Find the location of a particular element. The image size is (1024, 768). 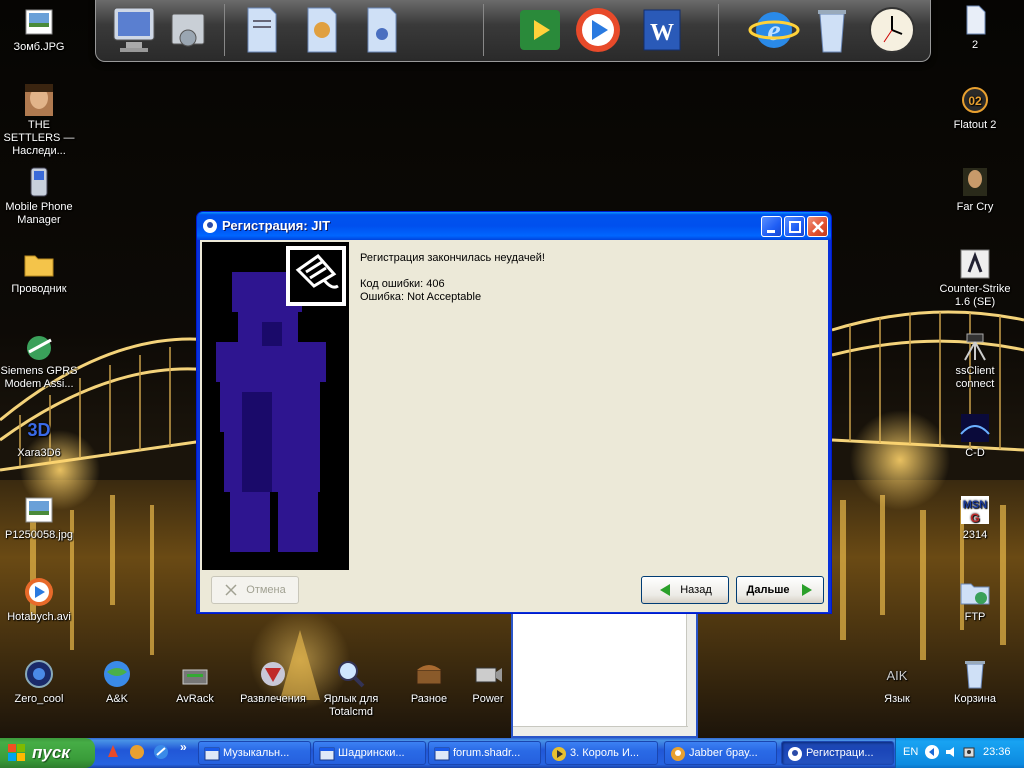

language-indicator: EN is located at coordinates (910, 752).